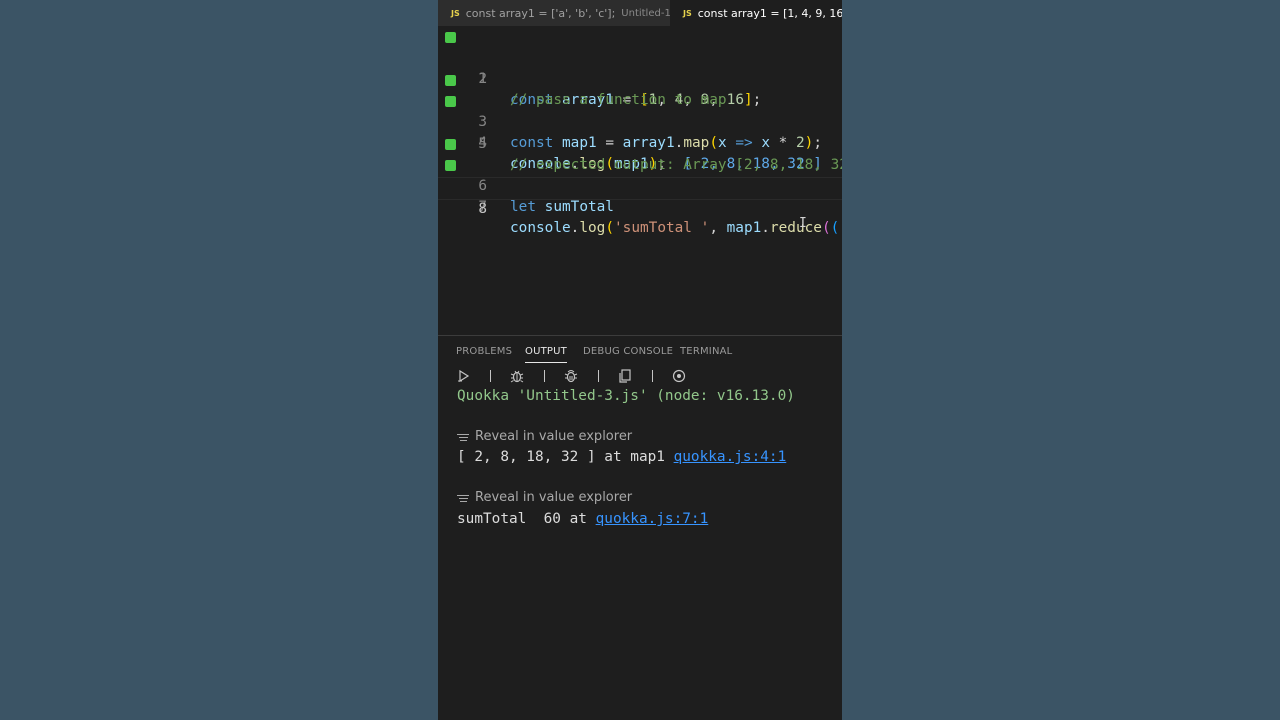  I want to click on code-text: let sumTotal, so click(562, 207).